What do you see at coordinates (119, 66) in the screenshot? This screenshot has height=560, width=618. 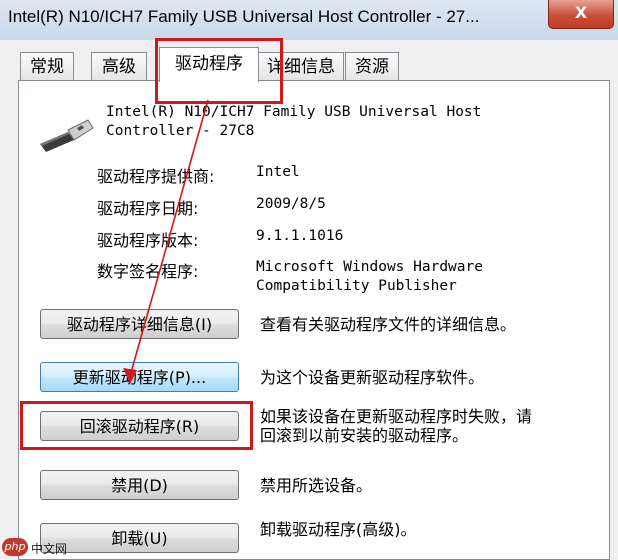 I see `tab-advanced: 高级` at bounding box center [119, 66].